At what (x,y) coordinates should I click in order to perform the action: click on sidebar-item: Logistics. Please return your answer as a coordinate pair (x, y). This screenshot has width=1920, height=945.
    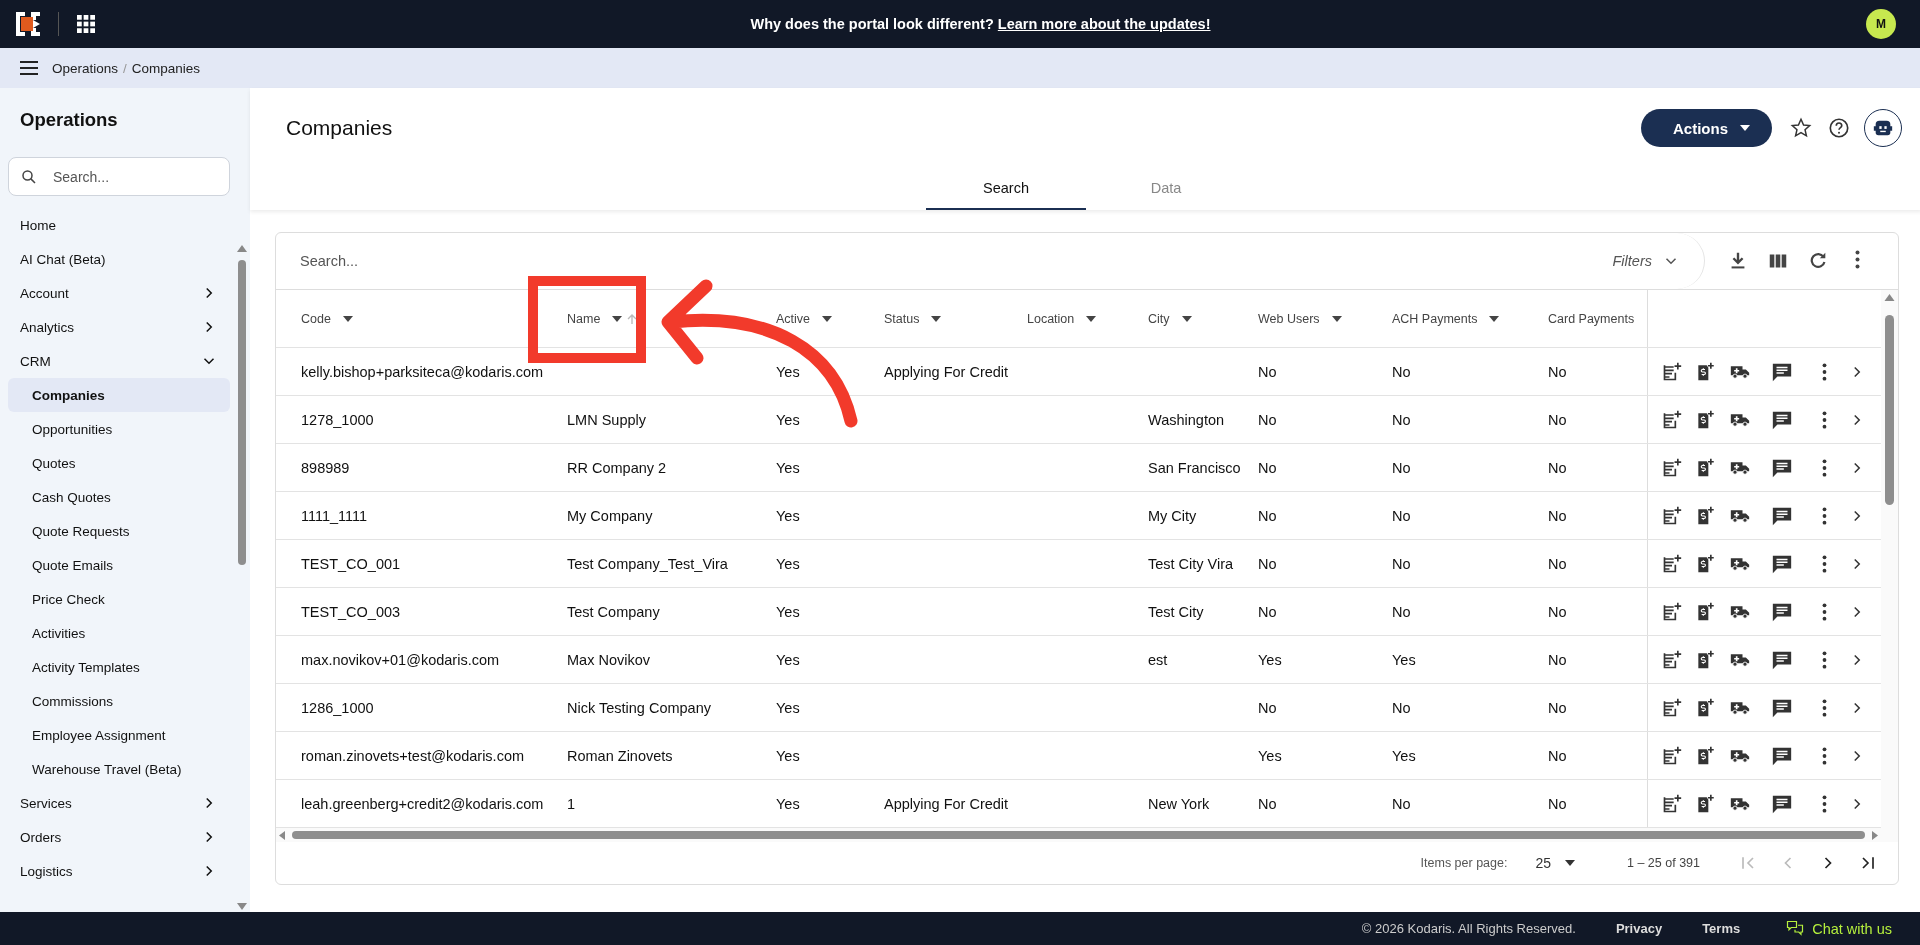
    Looking at the image, I should click on (119, 871).